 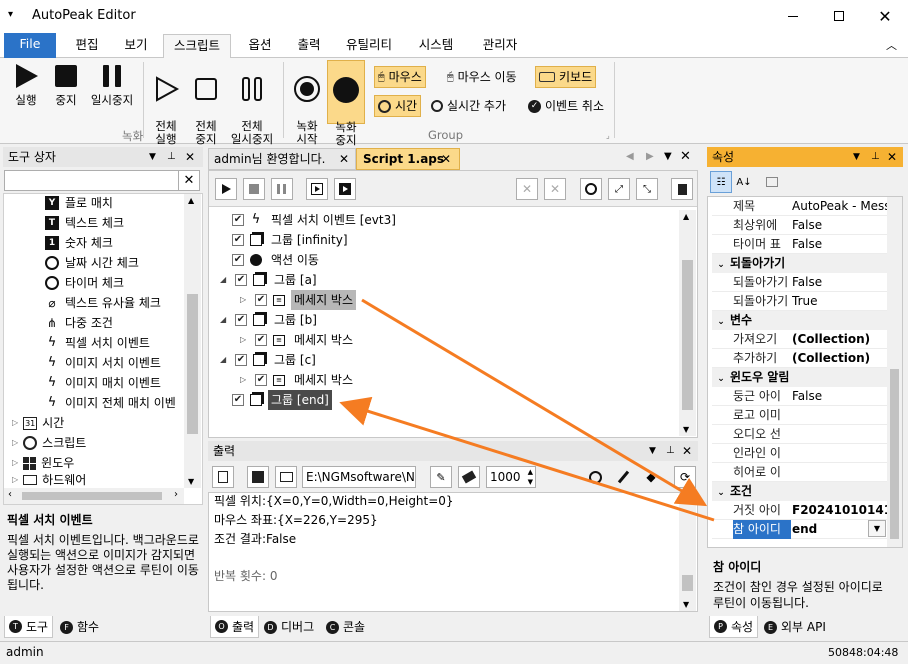 I want to click on tab-script-file: Script 1.aps ✕, so click(x=408, y=159).